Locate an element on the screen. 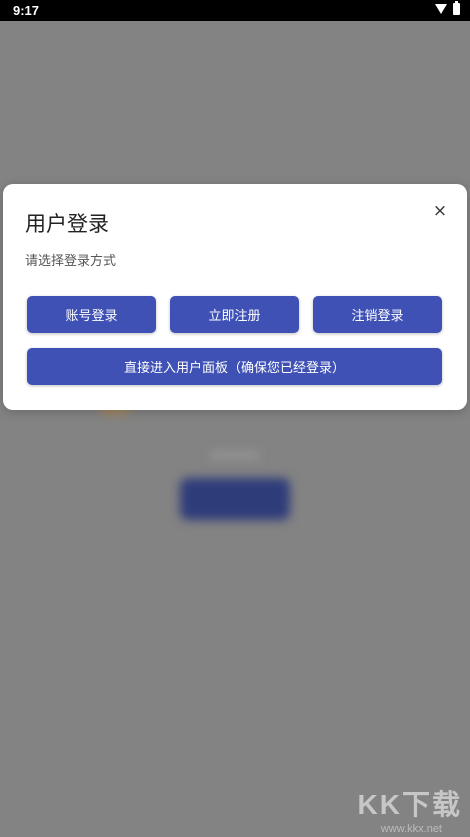 The image size is (470, 837). dialog-subtitle: 请选择登录方式 is located at coordinates (71, 261).